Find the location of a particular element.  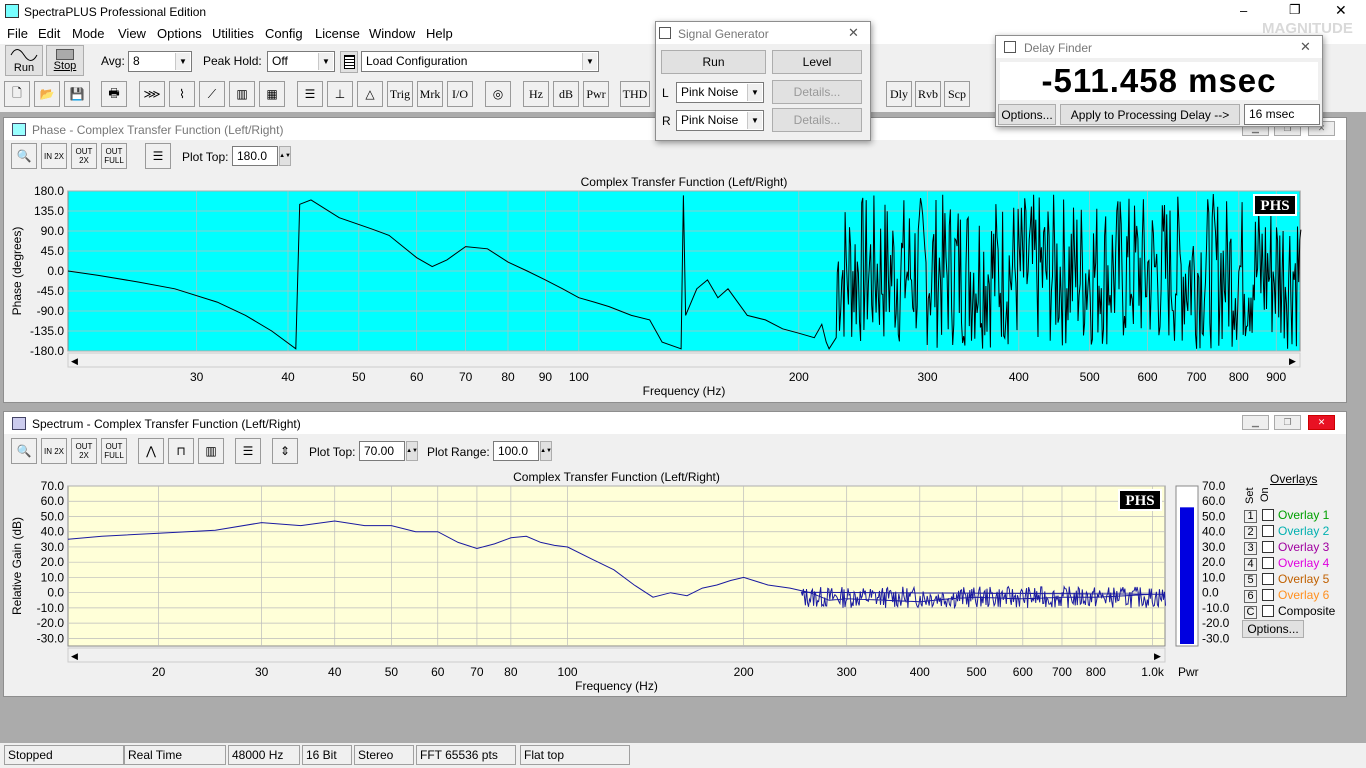

configuration-select: Load Configuration ▼ is located at coordinates (480, 61).